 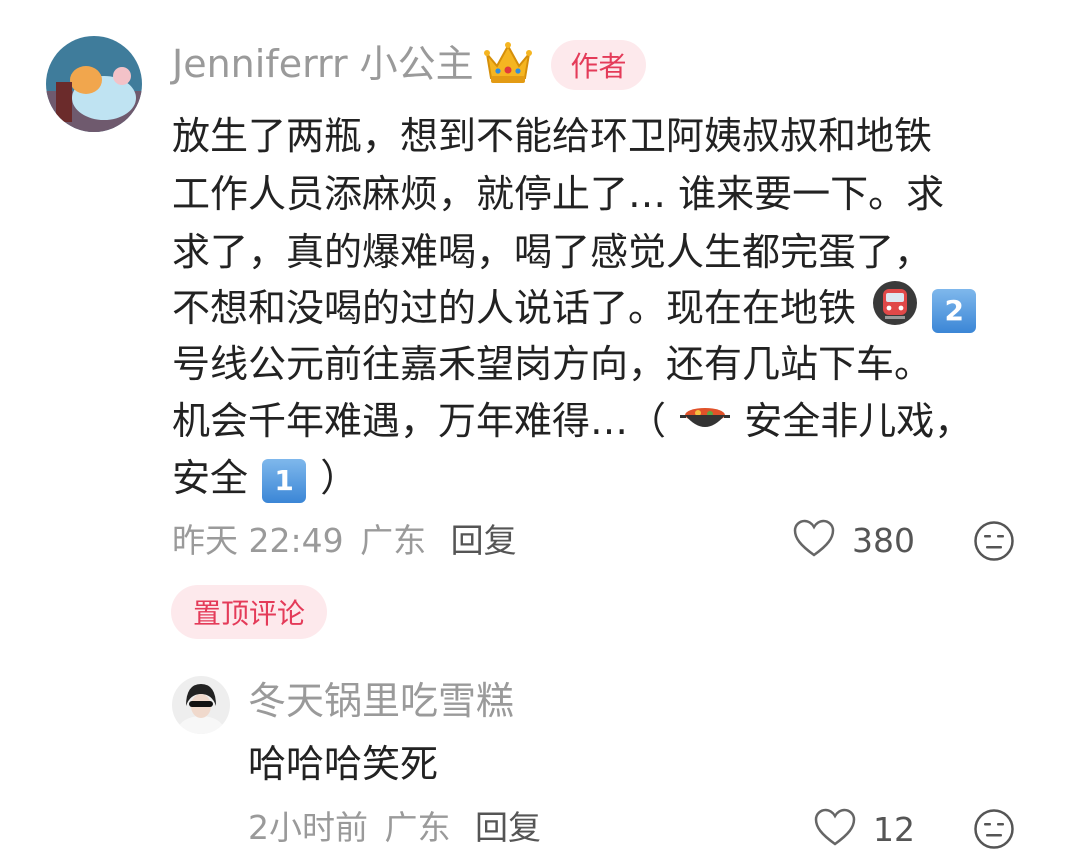 What do you see at coordinates (323, 64) in the screenshot?
I see `author-username: Jenniferrr 小公主` at bounding box center [323, 64].